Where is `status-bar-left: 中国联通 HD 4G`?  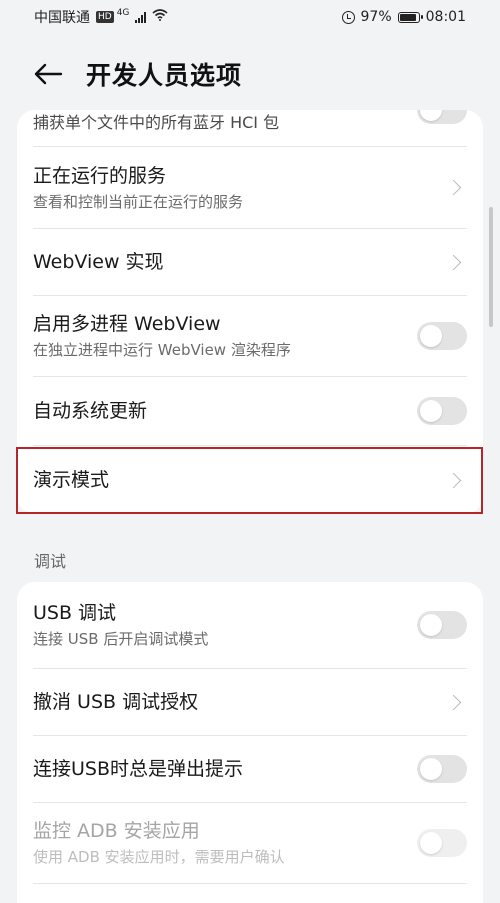
status-bar-left: 中国联通 HD 4G is located at coordinates (101, 17).